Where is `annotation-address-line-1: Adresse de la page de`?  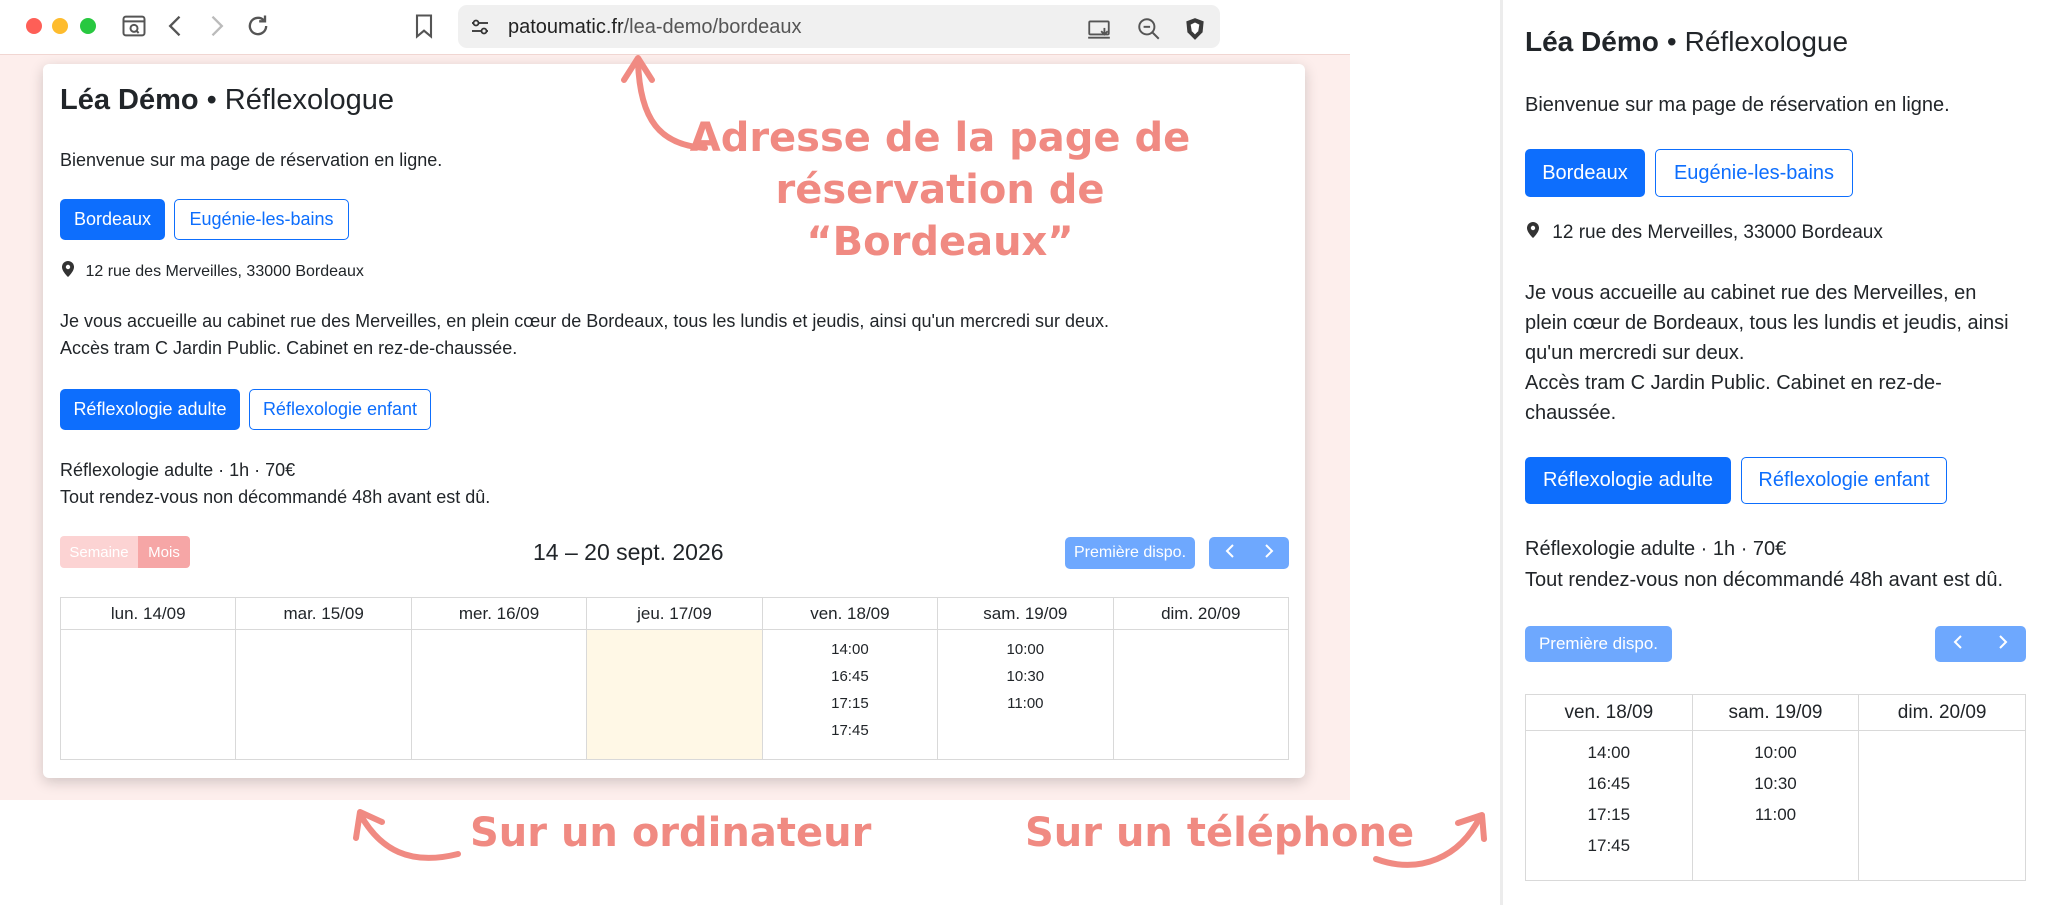 annotation-address-line-1: Adresse de la page de is located at coordinates (940, 138).